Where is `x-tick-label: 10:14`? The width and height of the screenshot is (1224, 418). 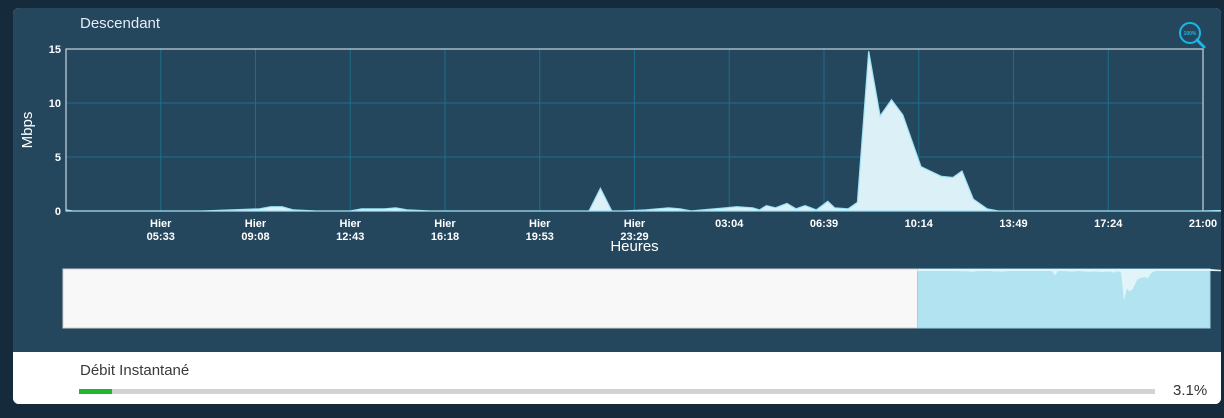 x-tick-label: 10:14 is located at coordinates (919, 224).